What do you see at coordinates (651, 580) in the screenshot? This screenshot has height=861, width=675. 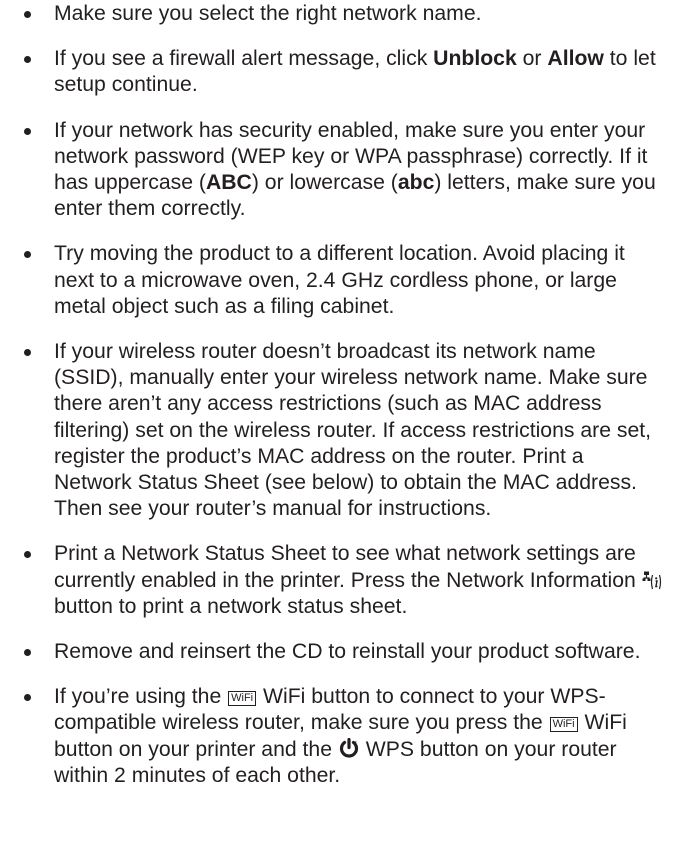 I see `network-information-icon` at bounding box center [651, 580].